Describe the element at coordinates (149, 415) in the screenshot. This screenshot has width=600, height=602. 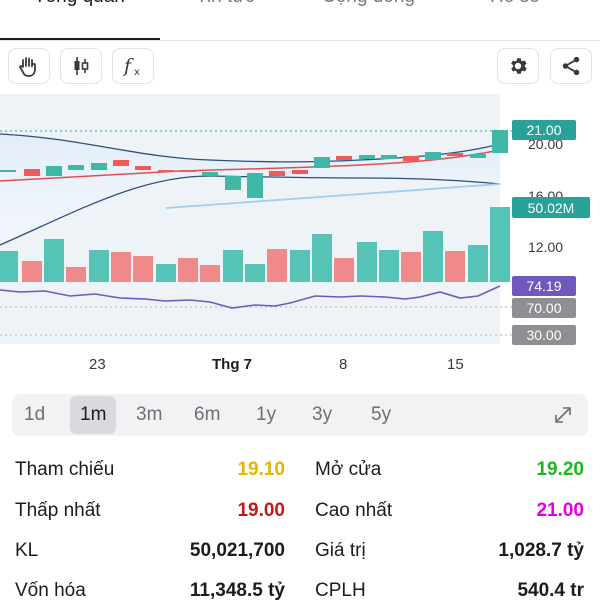
I see `range-3m: 3m` at that location.